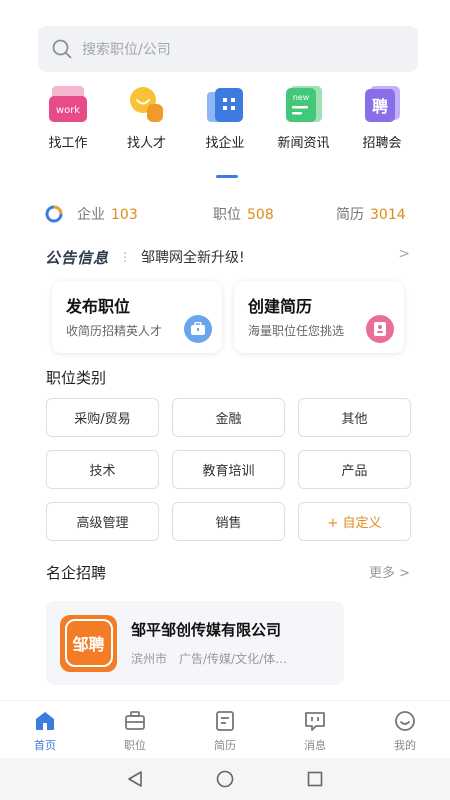 The height and width of the screenshot is (800, 450). Describe the element at coordinates (260, 215) in the screenshot. I see `stat-value: 508` at that location.